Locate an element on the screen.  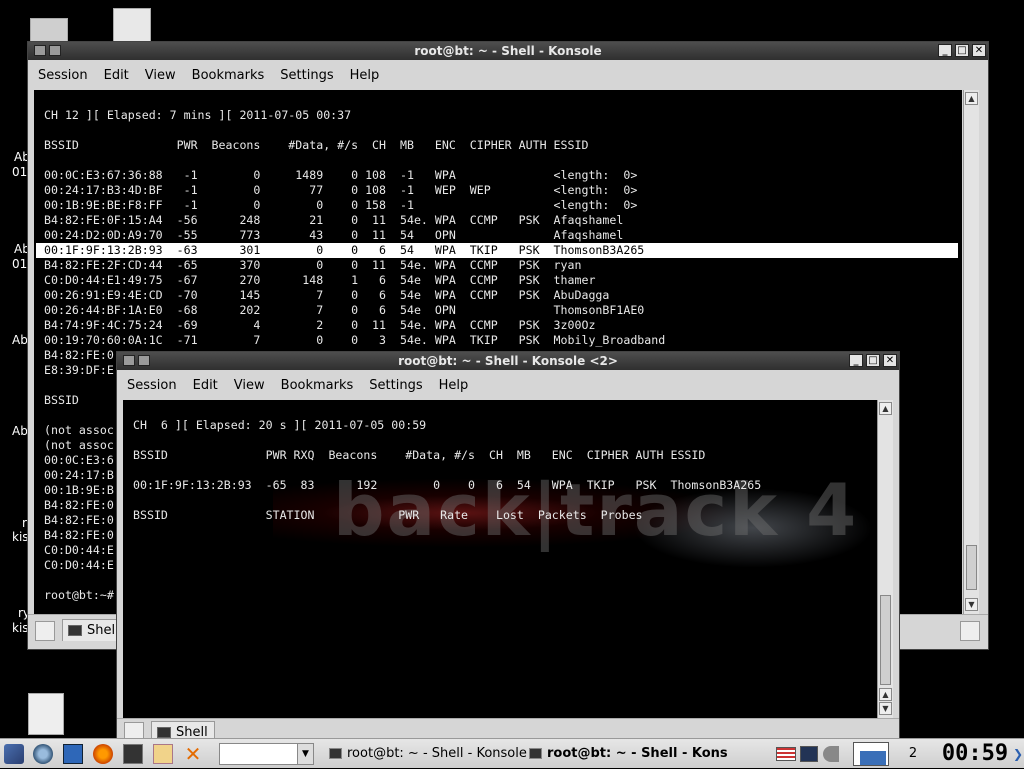
terminal-line: 00:0C:E3:6 is located at coordinates (79, 460).